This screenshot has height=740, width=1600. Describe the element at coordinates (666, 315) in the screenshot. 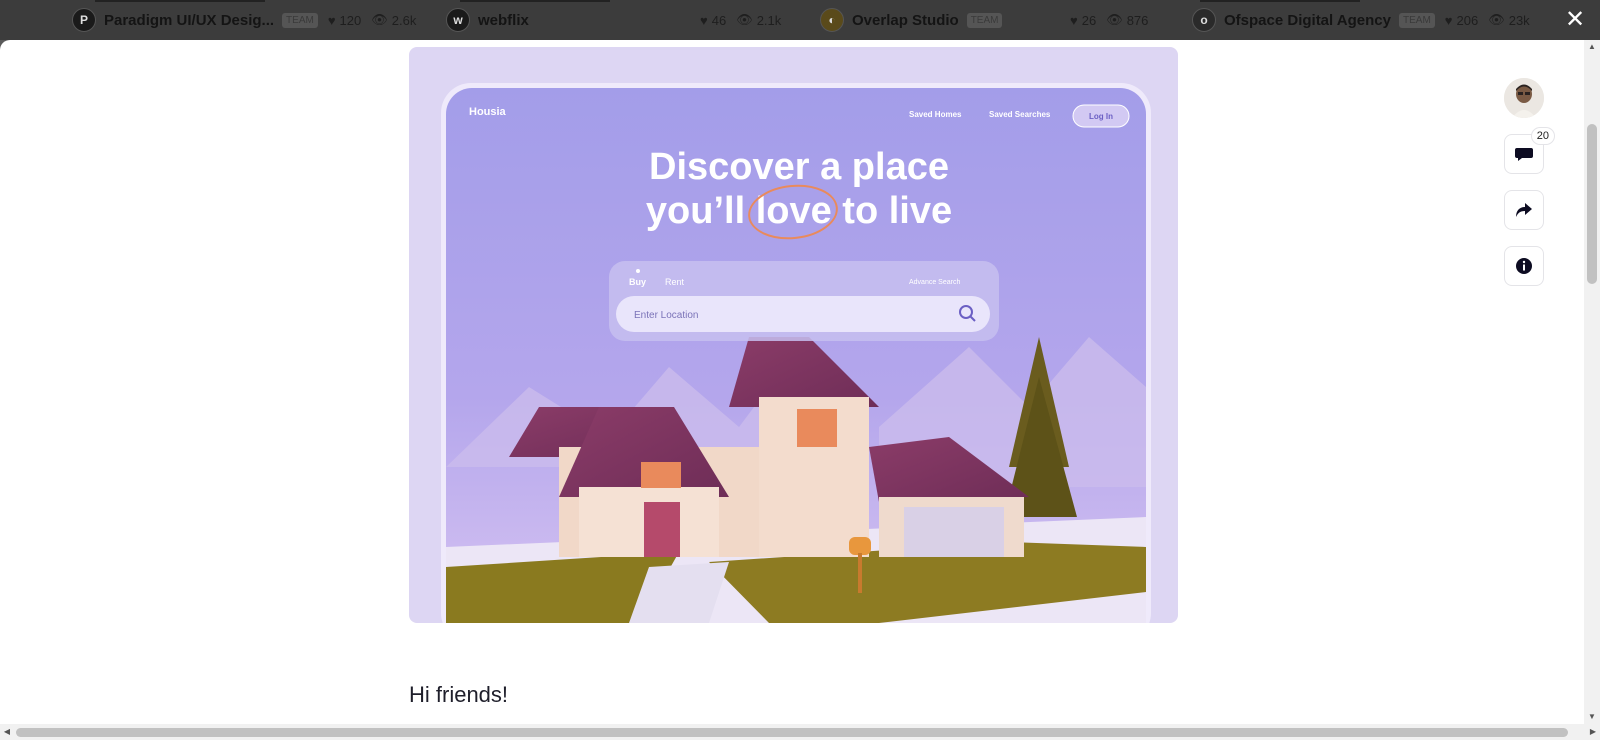

I see `location-placeholder: Enter Location` at that location.